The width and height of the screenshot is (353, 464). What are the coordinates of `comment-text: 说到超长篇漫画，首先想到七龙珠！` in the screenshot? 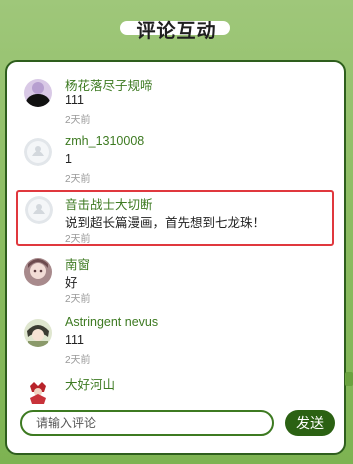 It's located at (165, 223).